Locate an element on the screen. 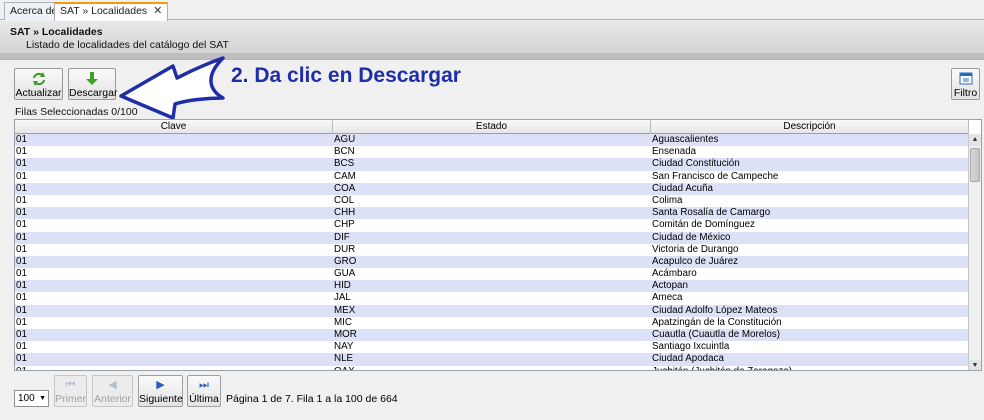 The width and height of the screenshot is (984, 420). last-page-button: ⏭ Última is located at coordinates (204, 391).